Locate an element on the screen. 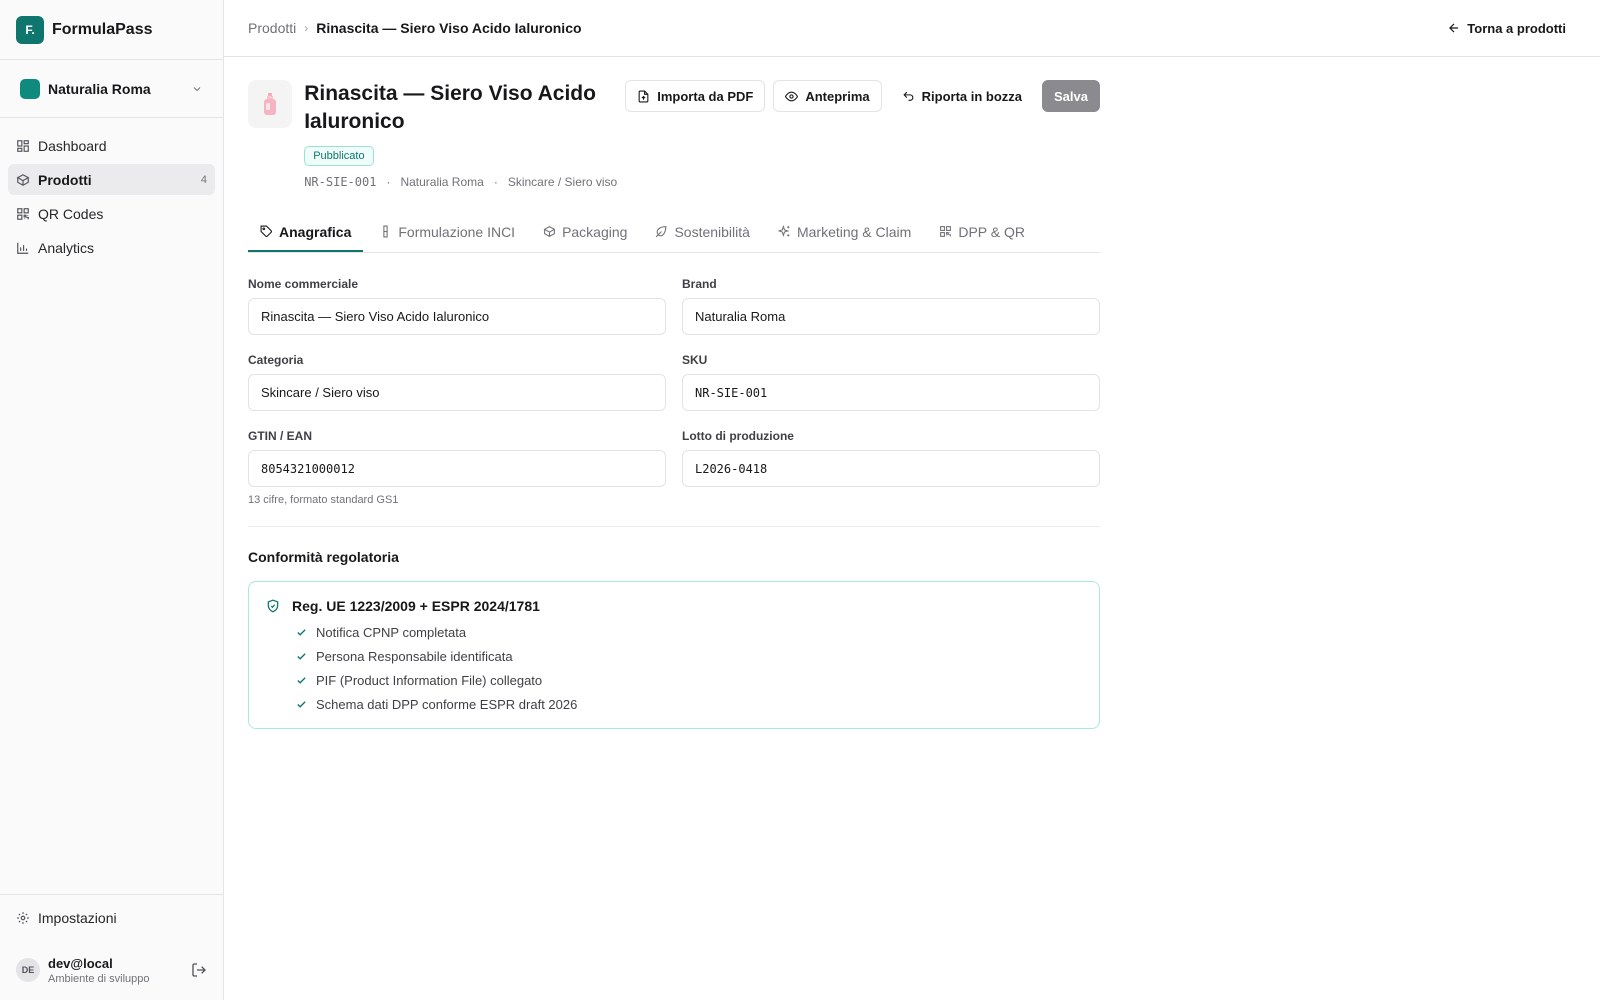  field-label: Nome commerciale is located at coordinates (303, 284).